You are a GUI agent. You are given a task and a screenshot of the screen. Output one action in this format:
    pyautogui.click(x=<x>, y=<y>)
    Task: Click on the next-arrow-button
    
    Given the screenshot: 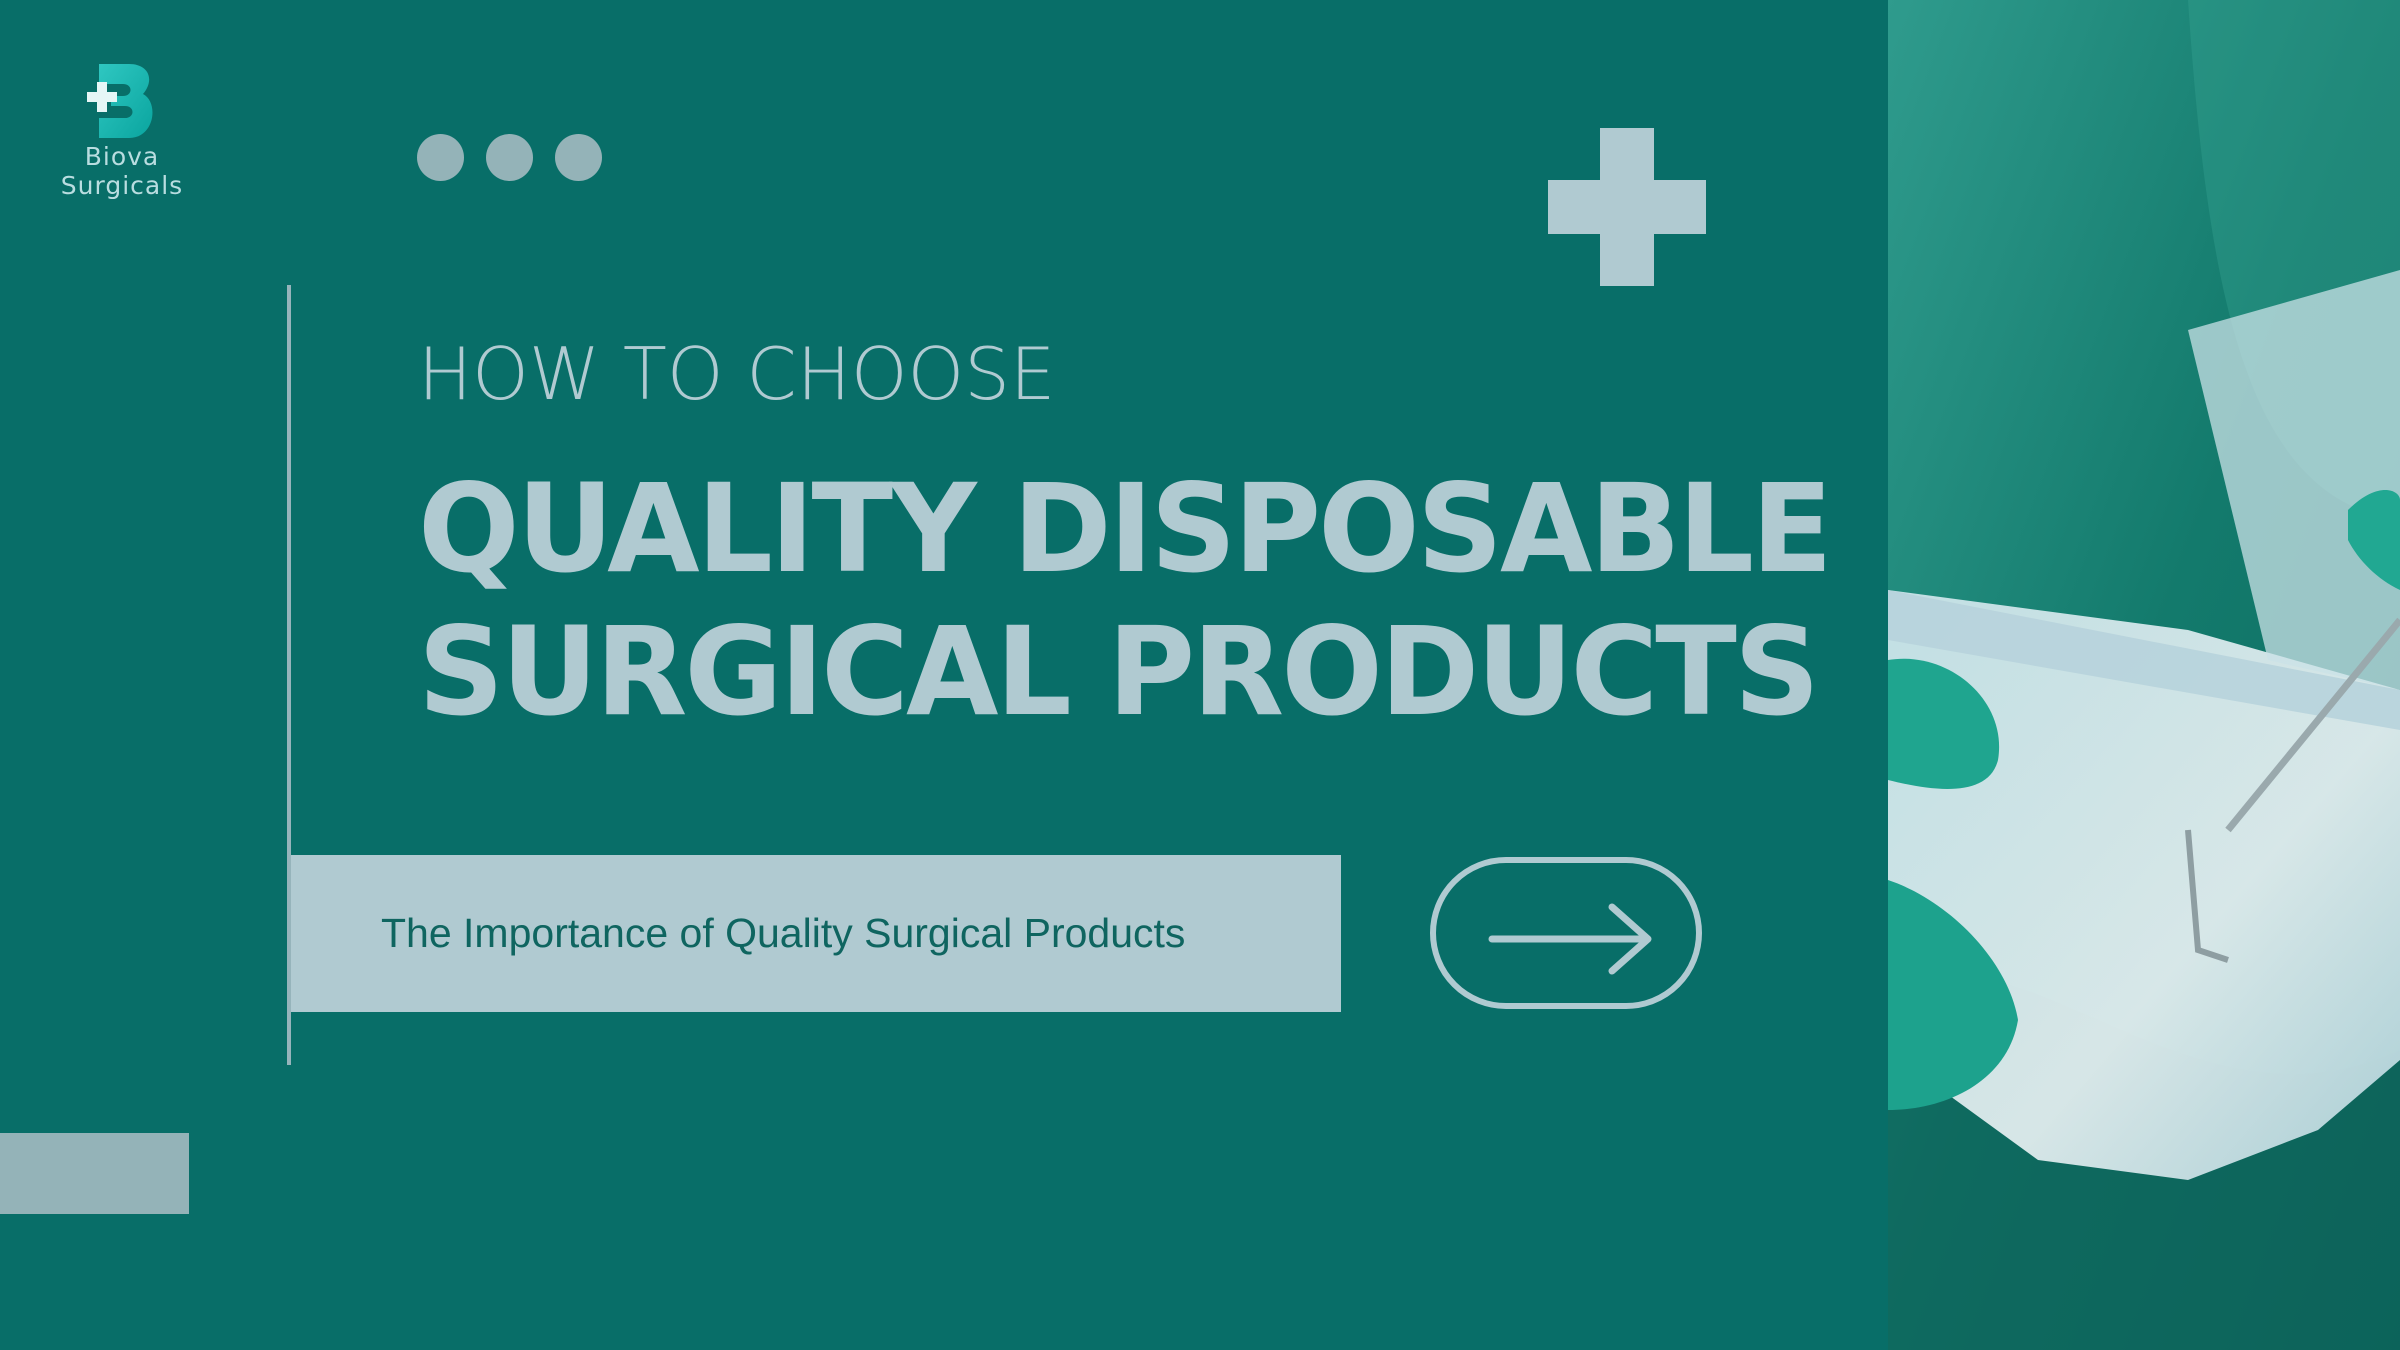 What is the action you would take?
    pyautogui.click(x=1566, y=933)
    